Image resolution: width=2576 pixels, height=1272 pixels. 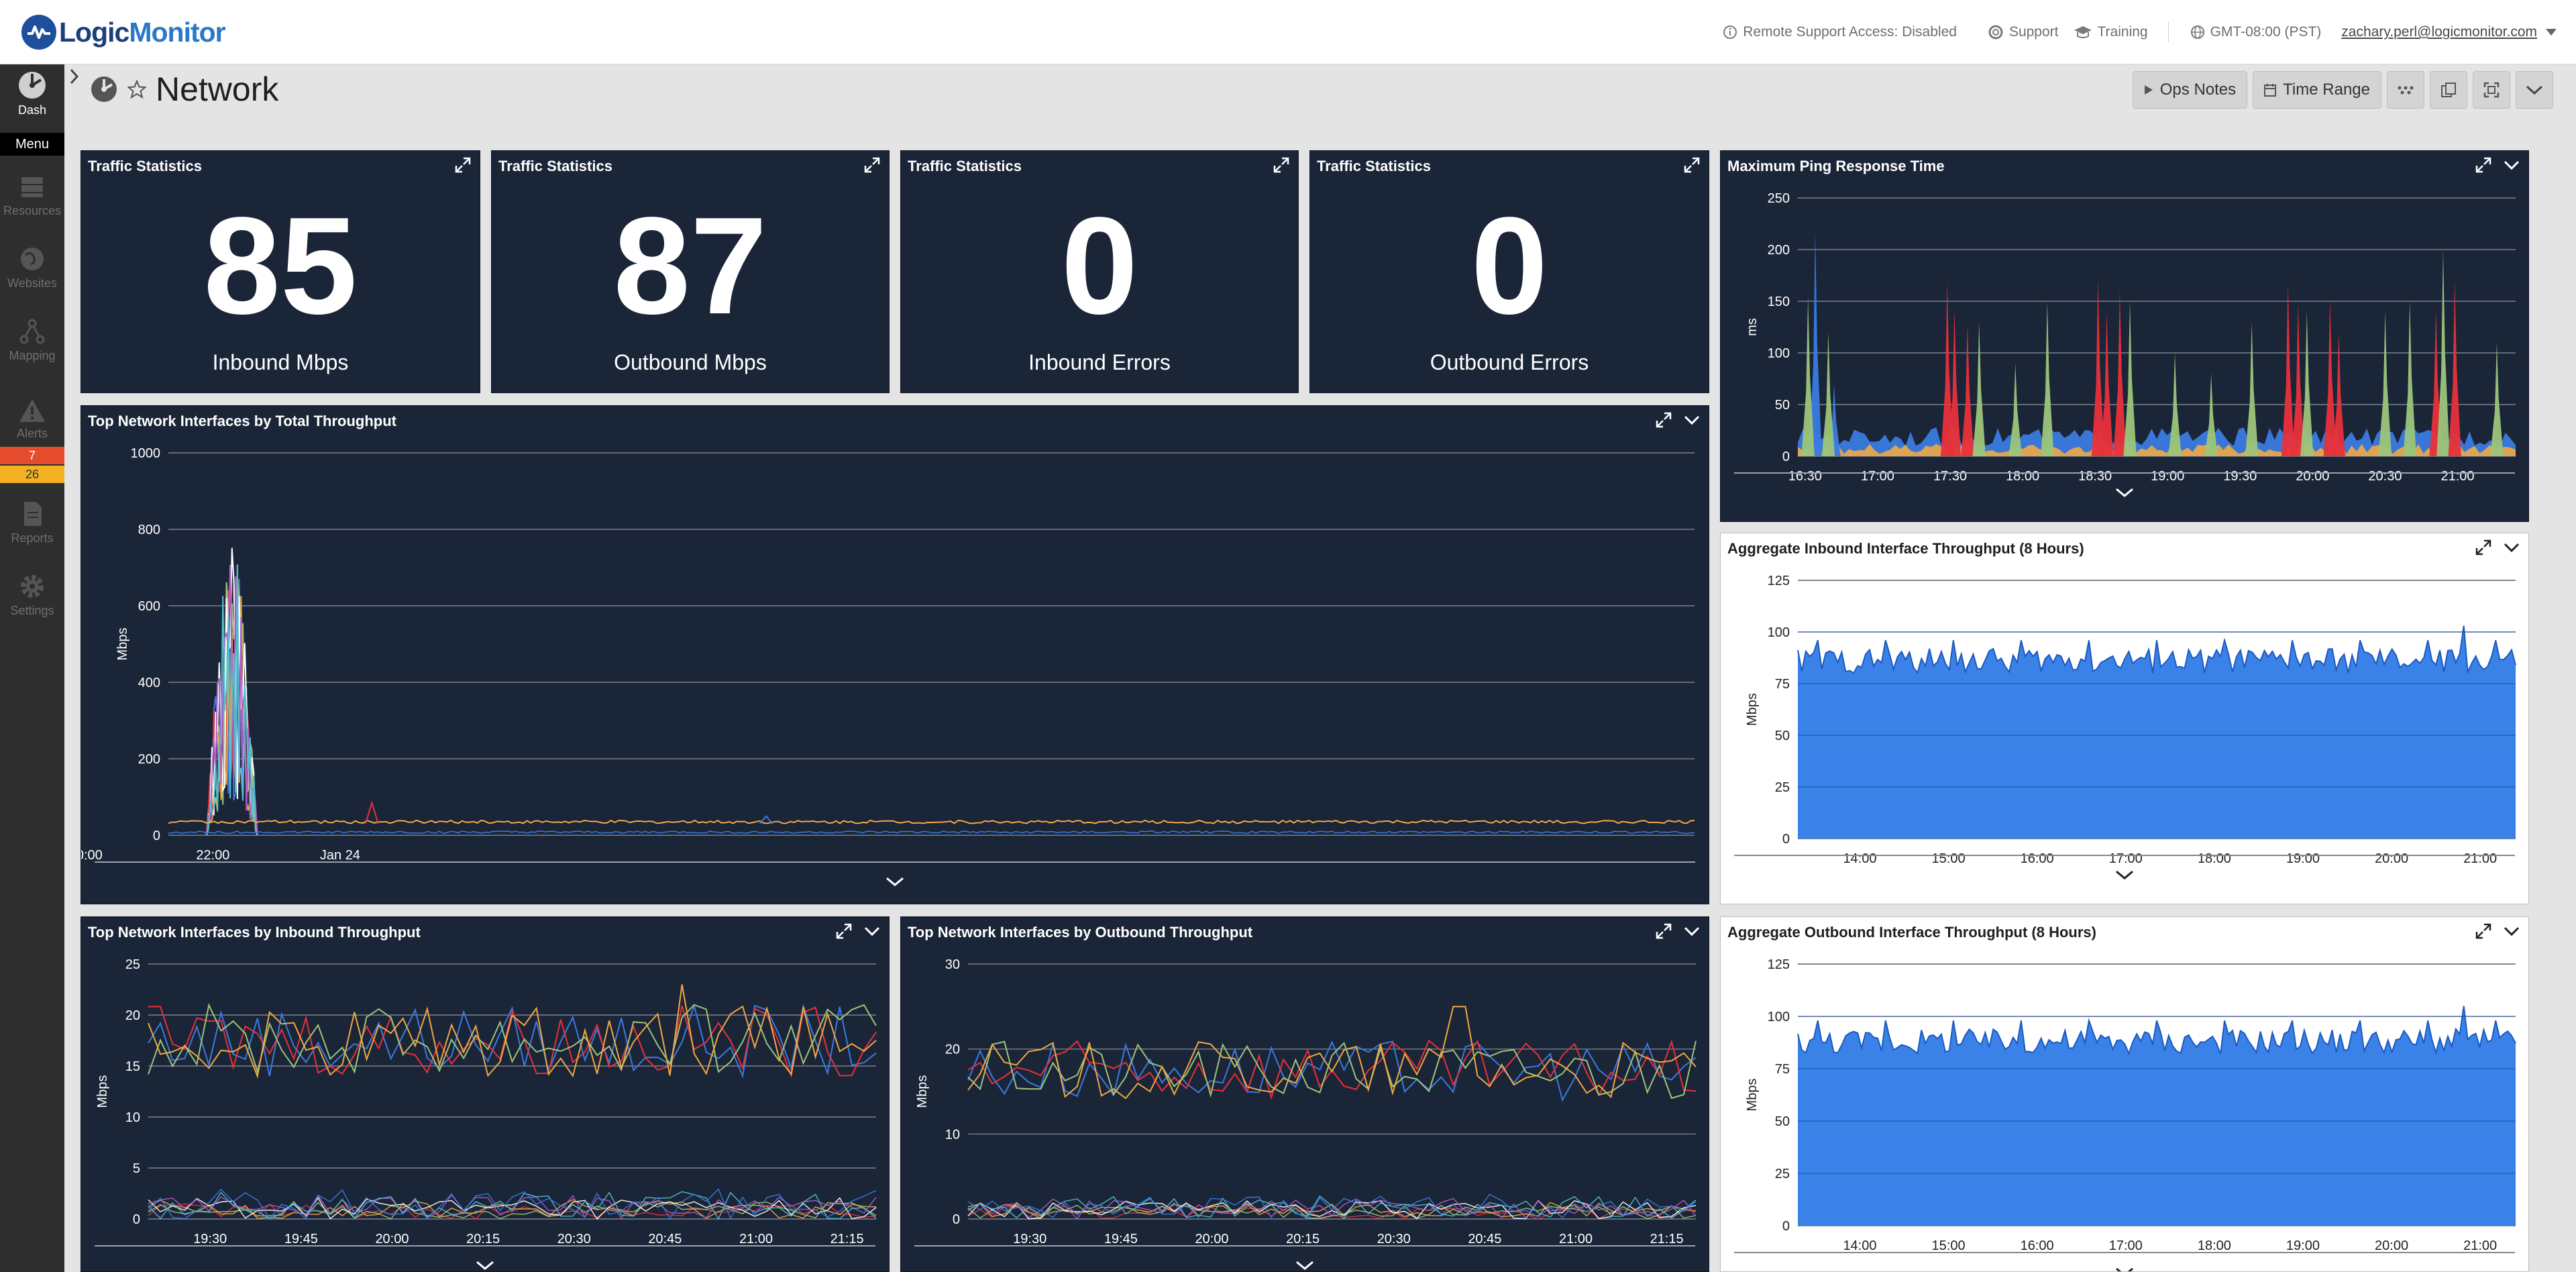 I want to click on dots-icon, so click(x=2406, y=90).